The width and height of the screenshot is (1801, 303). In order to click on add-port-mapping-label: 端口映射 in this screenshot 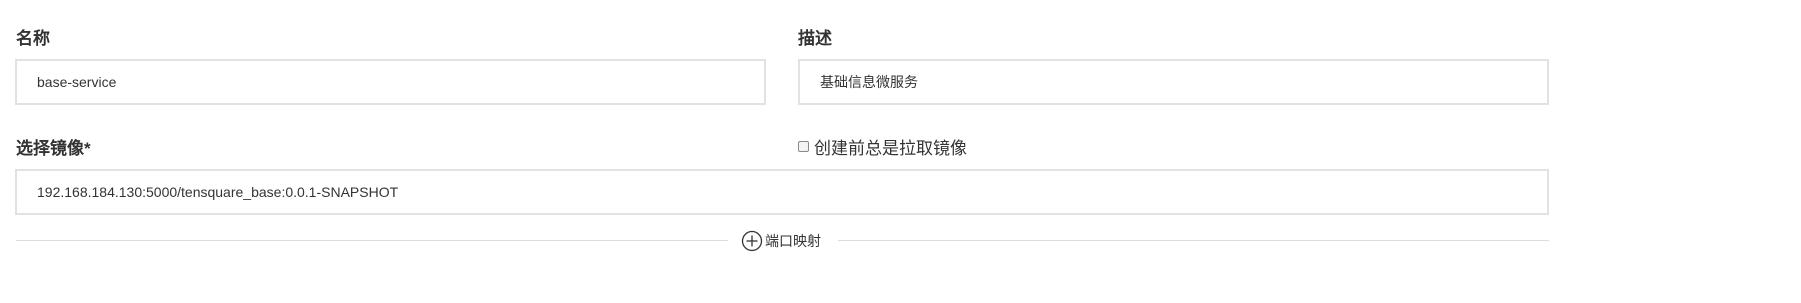, I will do `click(793, 241)`.